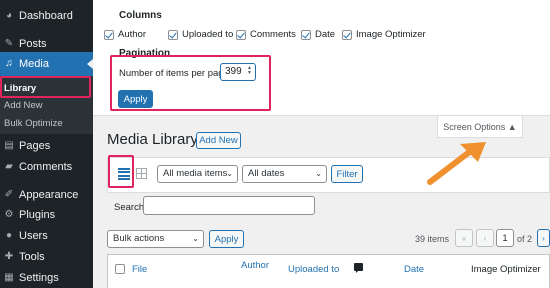 Image resolution: width=550 pixels, height=288 pixels. What do you see at coordinates (152, 139) in the screenshot?
I see `page-title: Media Library` at bounding box center [152, 139].